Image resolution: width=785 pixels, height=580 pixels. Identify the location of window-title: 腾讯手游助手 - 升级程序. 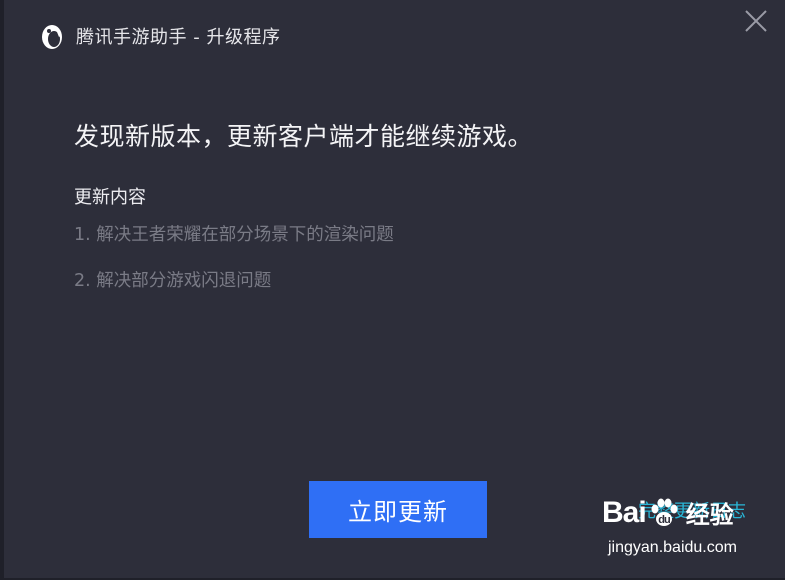
(178, 37).